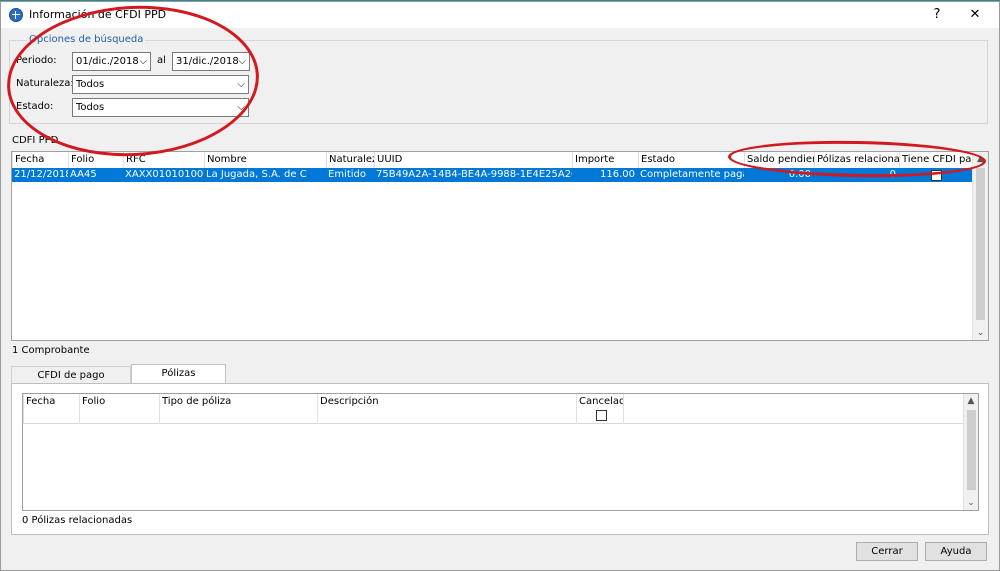  I want to click on cell-rfc: XAXX010101000, so click(164, 174).